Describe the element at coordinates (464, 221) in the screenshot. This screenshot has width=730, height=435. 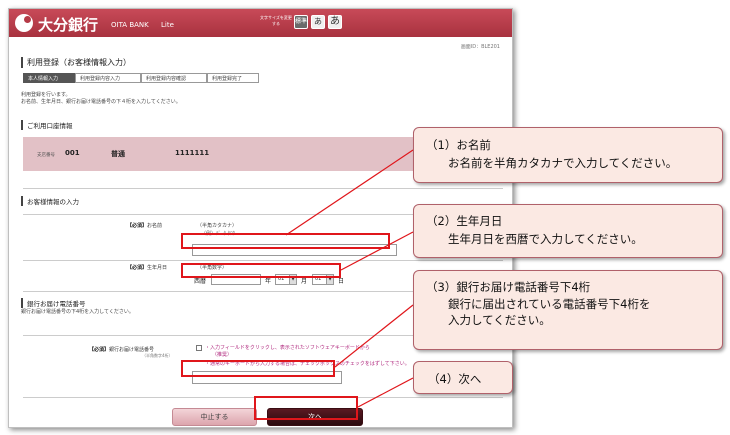
I see `callout-title: （2）生年月日` at that location.